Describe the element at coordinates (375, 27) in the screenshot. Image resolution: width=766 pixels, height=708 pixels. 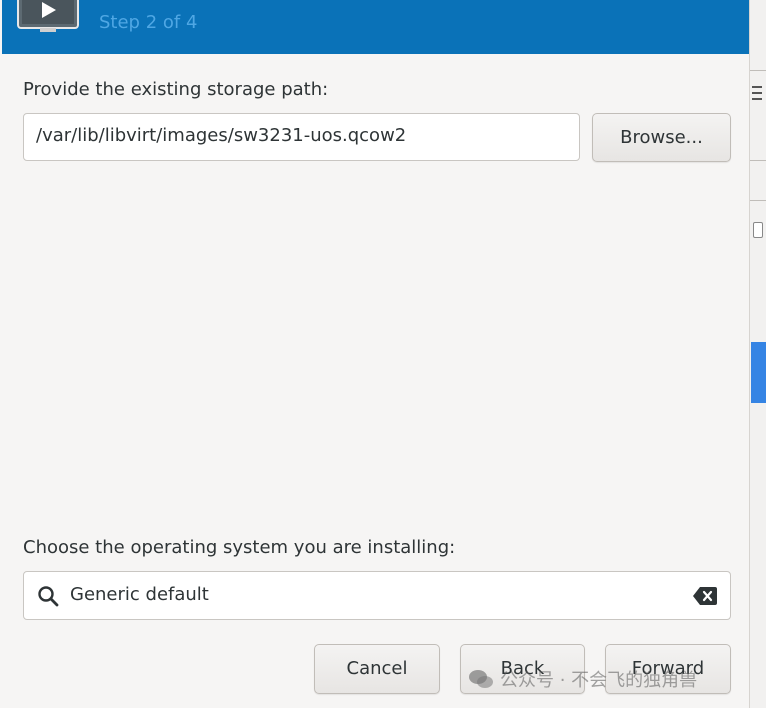
I see `wizard-header: Step 2 of 4` at that location.